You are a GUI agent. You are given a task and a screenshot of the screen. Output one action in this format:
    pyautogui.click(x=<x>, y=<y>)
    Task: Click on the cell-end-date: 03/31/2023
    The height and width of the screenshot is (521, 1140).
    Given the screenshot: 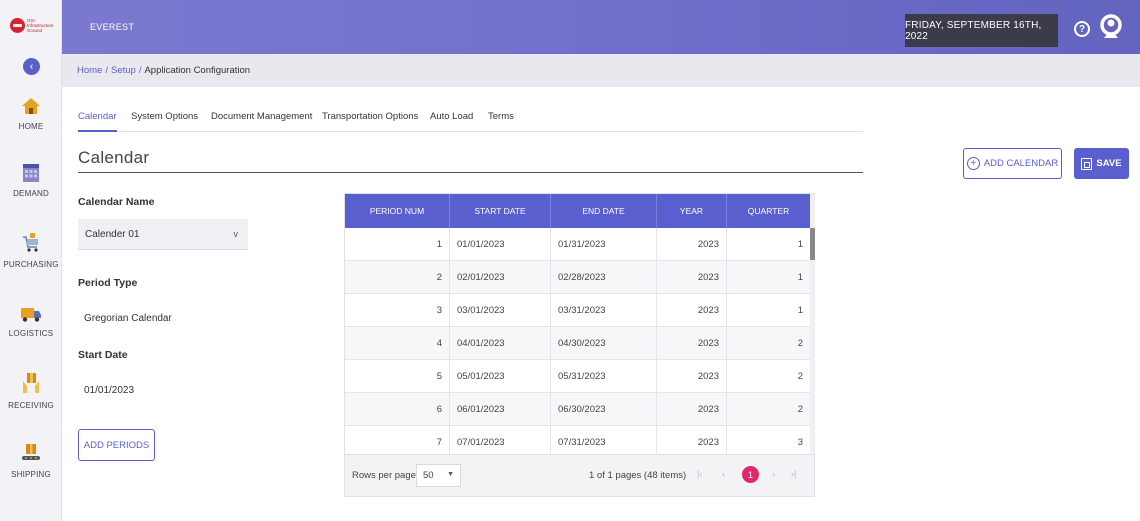 What is the action you would take?
    pyautogui.click(x=604, y=310)
    